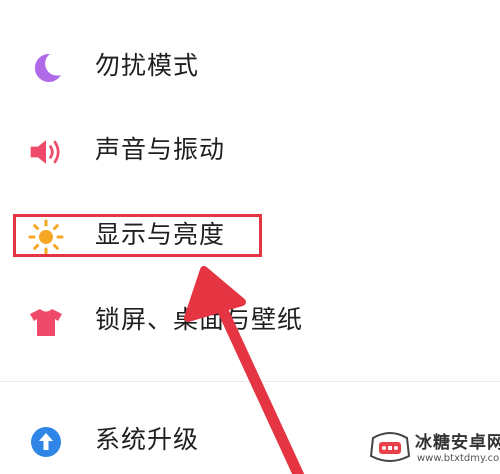 This screenshot has width=500, height=474. Describe the element at coordinates (250, 150) in the screenshot. I see `settings-item-sound-vibration: 声音与振动` at that location.